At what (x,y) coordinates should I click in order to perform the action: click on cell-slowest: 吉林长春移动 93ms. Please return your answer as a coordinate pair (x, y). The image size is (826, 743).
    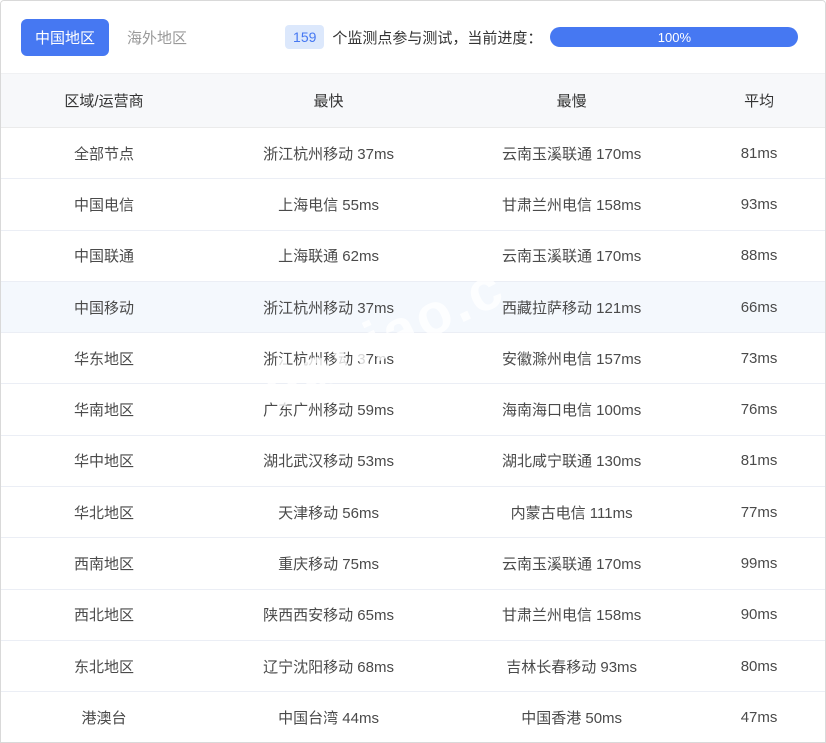
    Looking at the image, I should click on (572, 667).